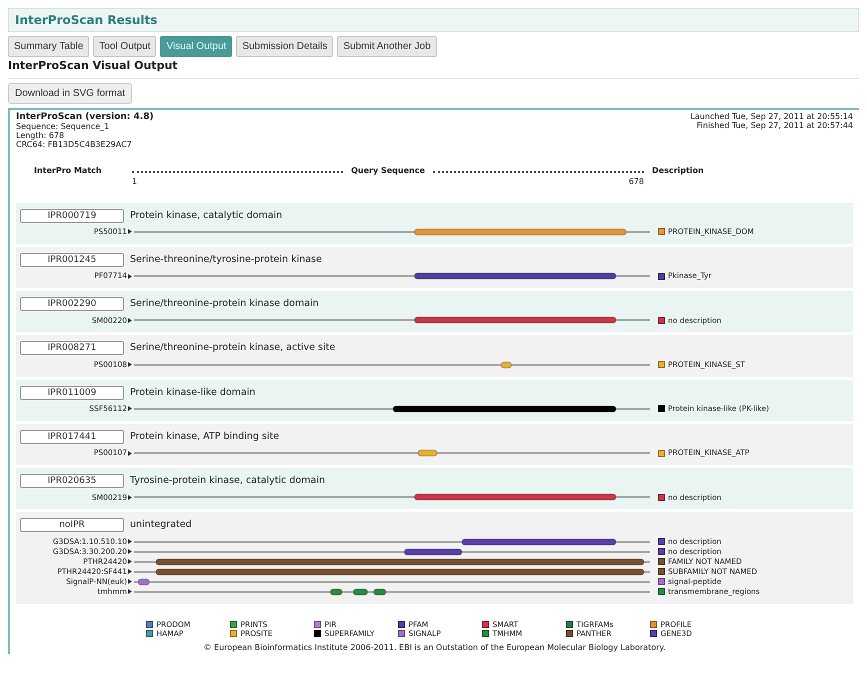  What do you see at coordinates (68, 171) in the screenshot?
I see `column-heading: InterPro Match` at bounding box center [68, 171].